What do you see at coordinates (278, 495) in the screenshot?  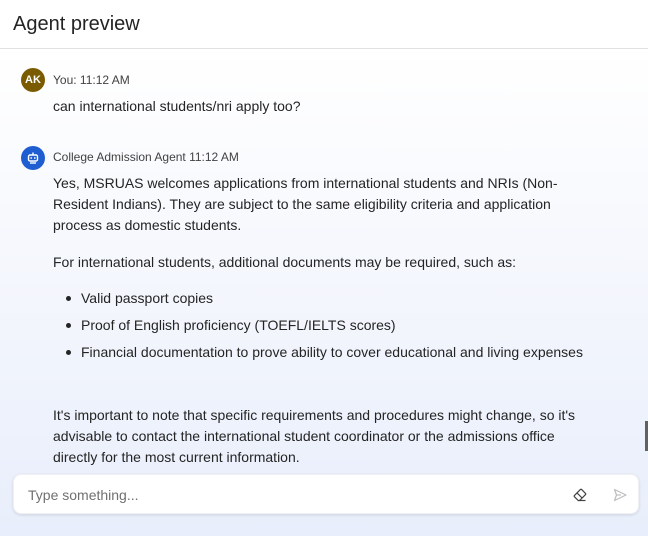 I see `message-input` at bounding box center [278, 495].